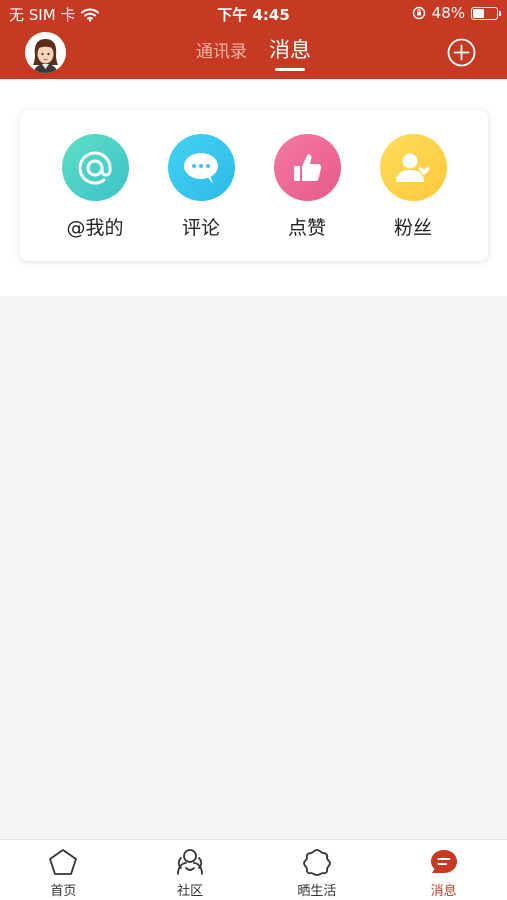 The height and width of the screenshot is (900, 507). What do you see at coordinates (95, 228) in the screenshot?
I see `category-label: @我的` at bounding box center [95, 228].